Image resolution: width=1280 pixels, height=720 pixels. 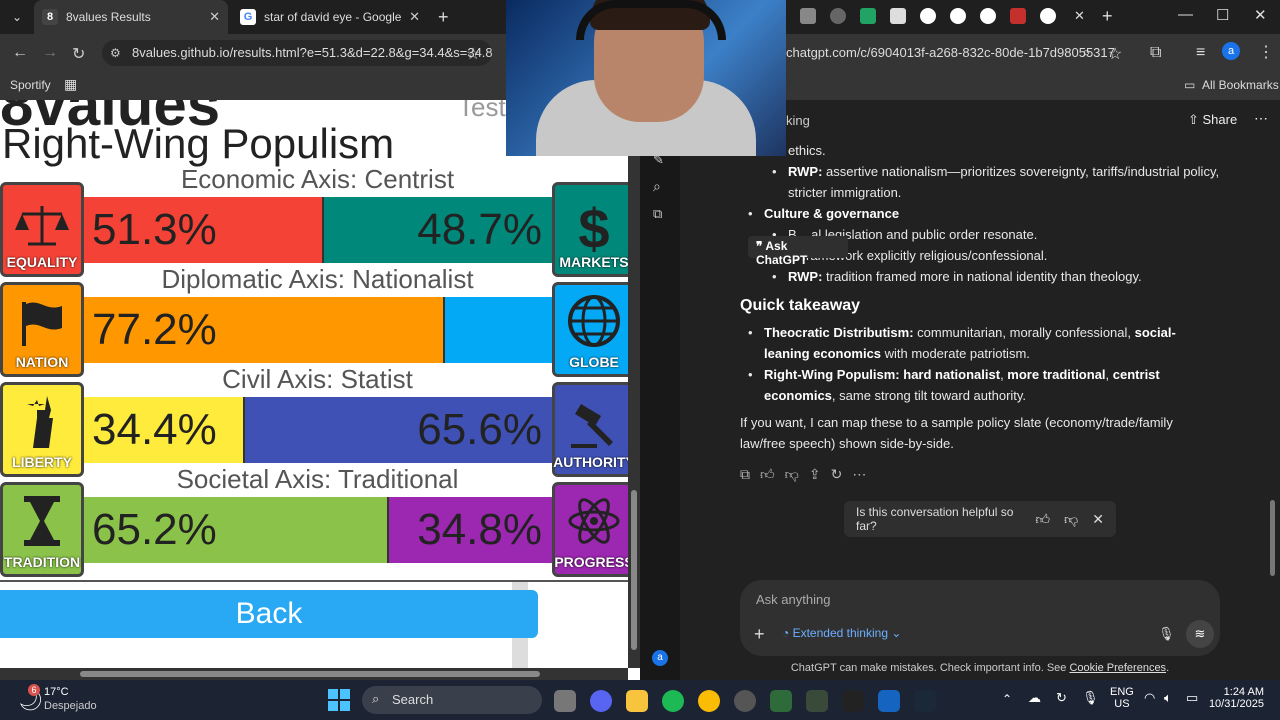 What do you see at coordinates (793, 599) in the screenshot?
I see `message-input: Ask anything` at bounding box center [793, 599].